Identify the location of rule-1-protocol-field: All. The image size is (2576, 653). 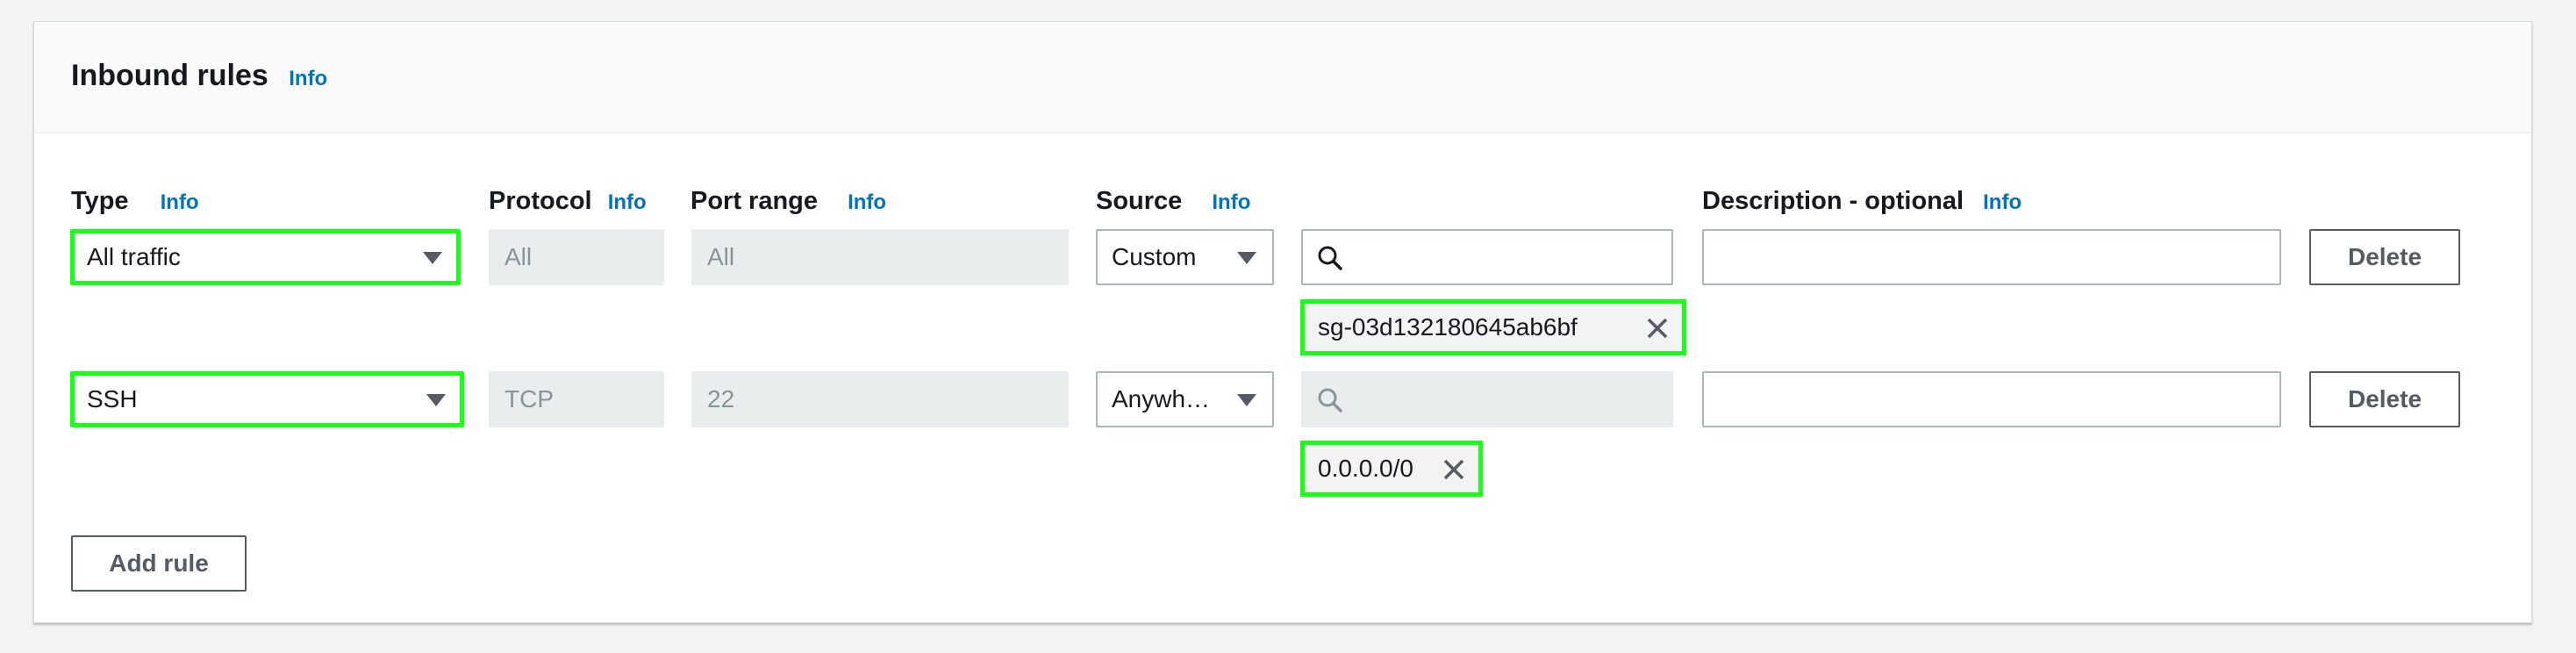
(576, 257).